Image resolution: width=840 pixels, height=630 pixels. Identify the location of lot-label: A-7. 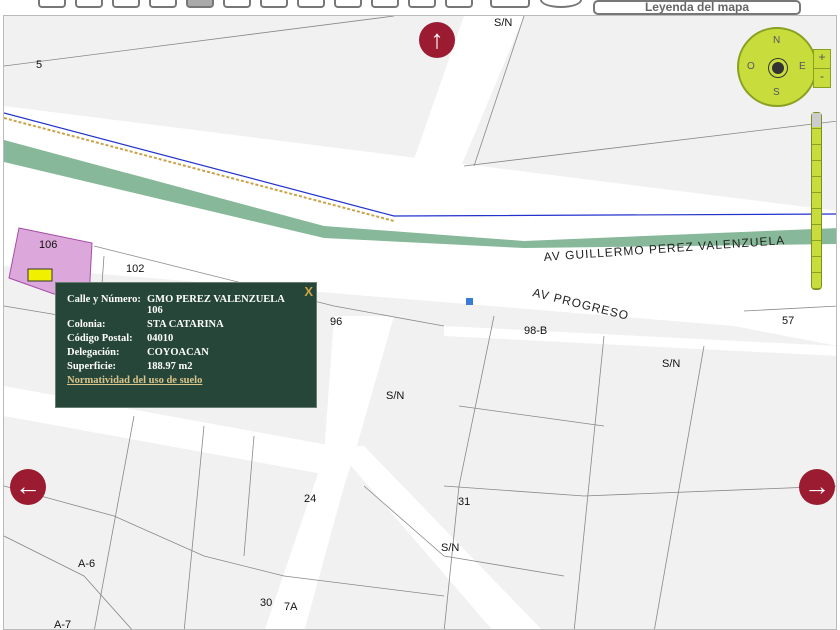
(62, 624).